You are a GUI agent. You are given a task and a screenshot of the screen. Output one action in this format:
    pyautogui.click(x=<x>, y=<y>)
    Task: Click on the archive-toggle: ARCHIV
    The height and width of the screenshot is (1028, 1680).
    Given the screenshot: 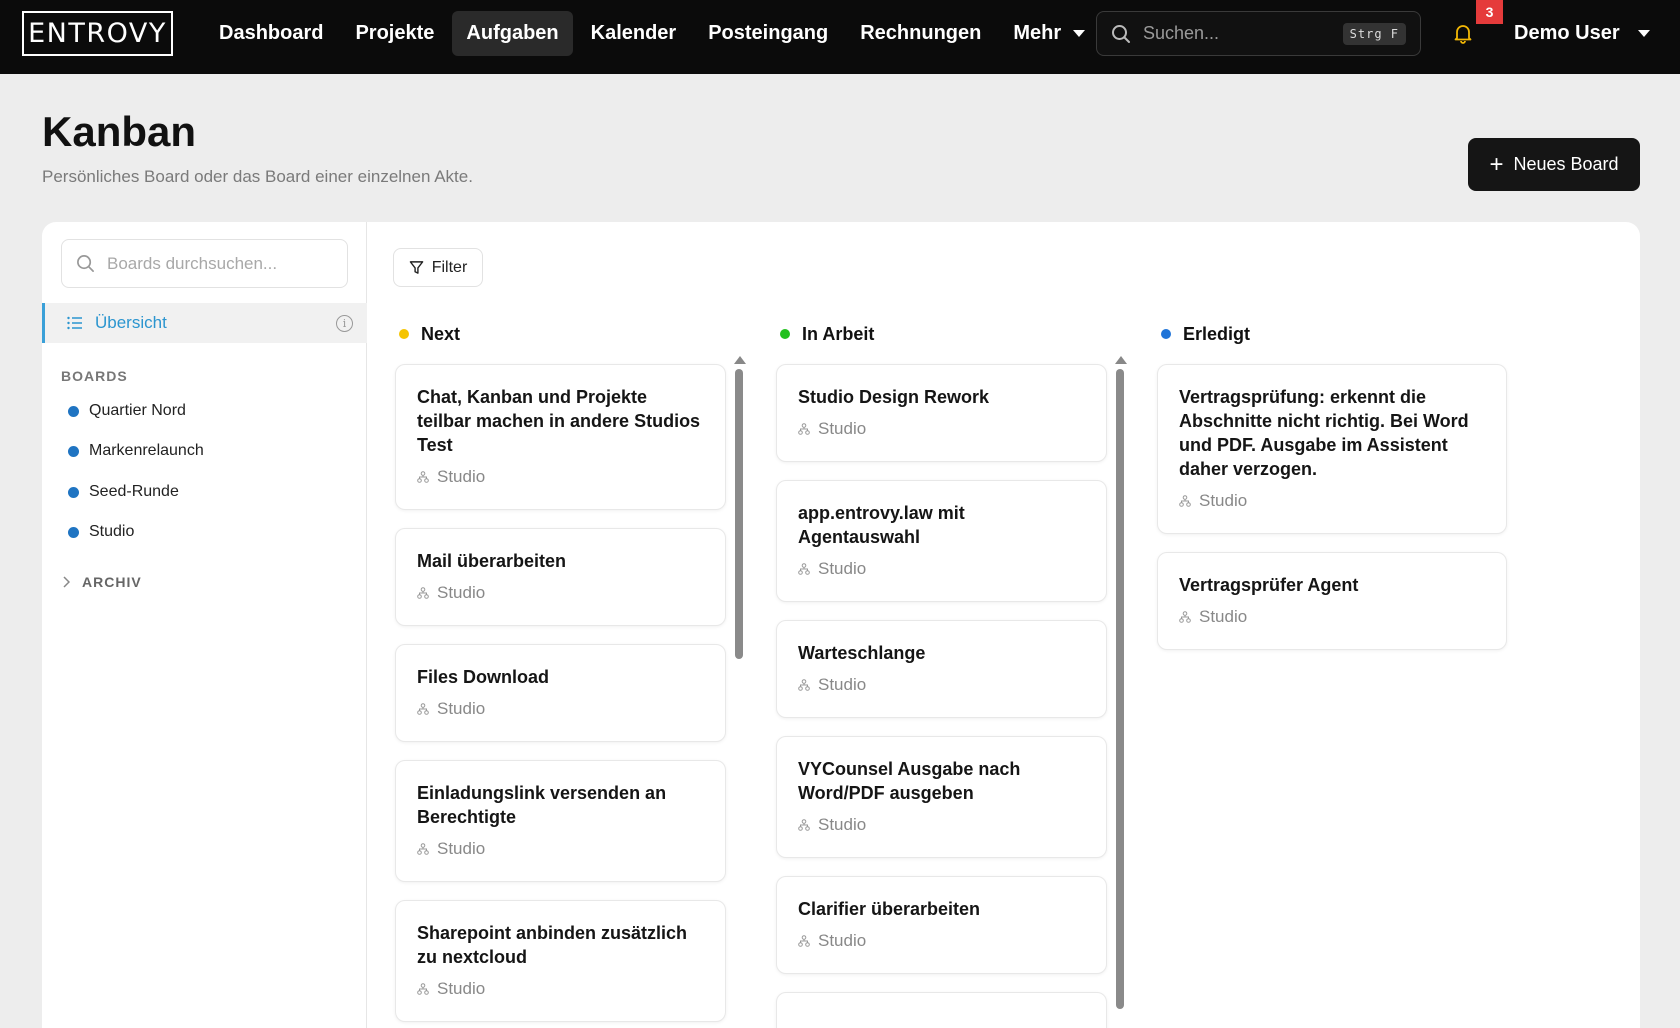 What is the action you would take?
    pyautogui.click(x=102, y=582)
    